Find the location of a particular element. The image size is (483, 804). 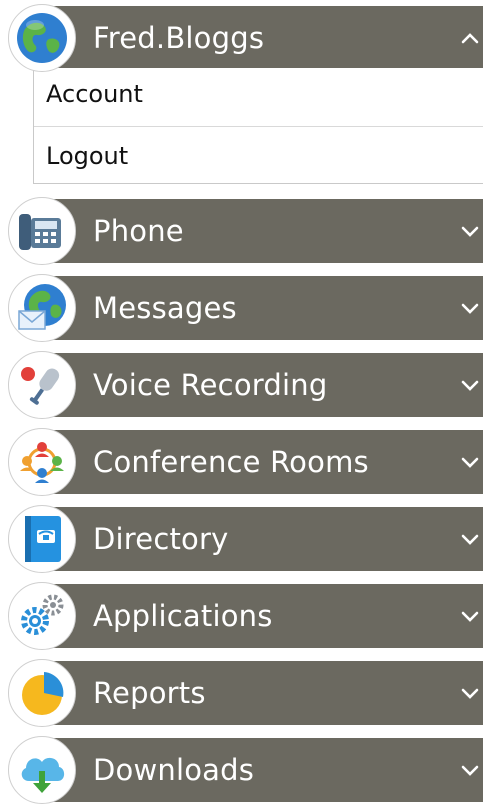

menu-item-voice-recording: Voice Recording is located at coordinates (260, 385).